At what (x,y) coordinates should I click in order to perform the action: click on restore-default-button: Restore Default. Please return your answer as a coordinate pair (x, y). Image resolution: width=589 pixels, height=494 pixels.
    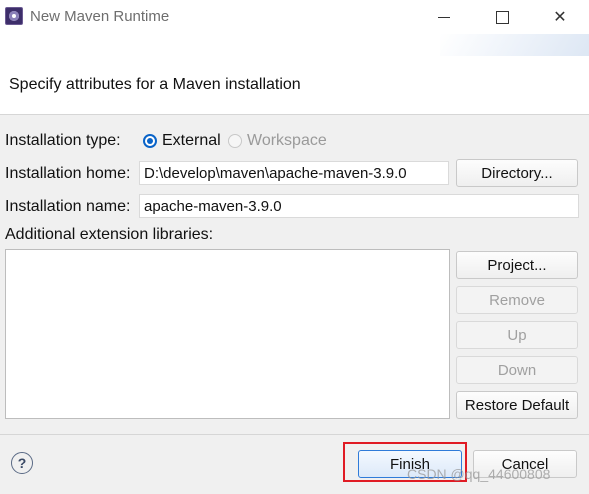
    Looking at the image, I should click on (517, 405).